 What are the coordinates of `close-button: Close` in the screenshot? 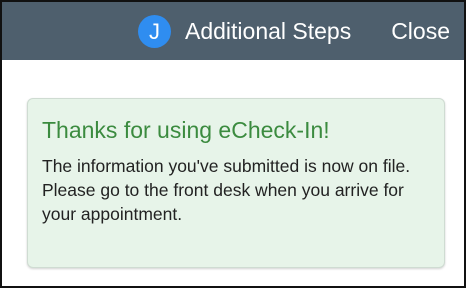 It's located at (420, 31).